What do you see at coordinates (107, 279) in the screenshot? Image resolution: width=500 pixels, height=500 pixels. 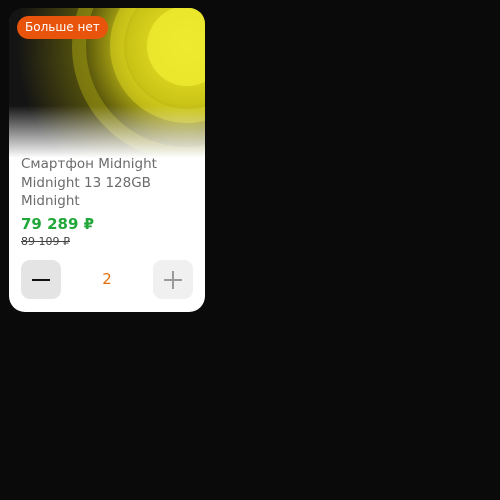 I see `quantity-value: 2` at bounding box center [107, 279].